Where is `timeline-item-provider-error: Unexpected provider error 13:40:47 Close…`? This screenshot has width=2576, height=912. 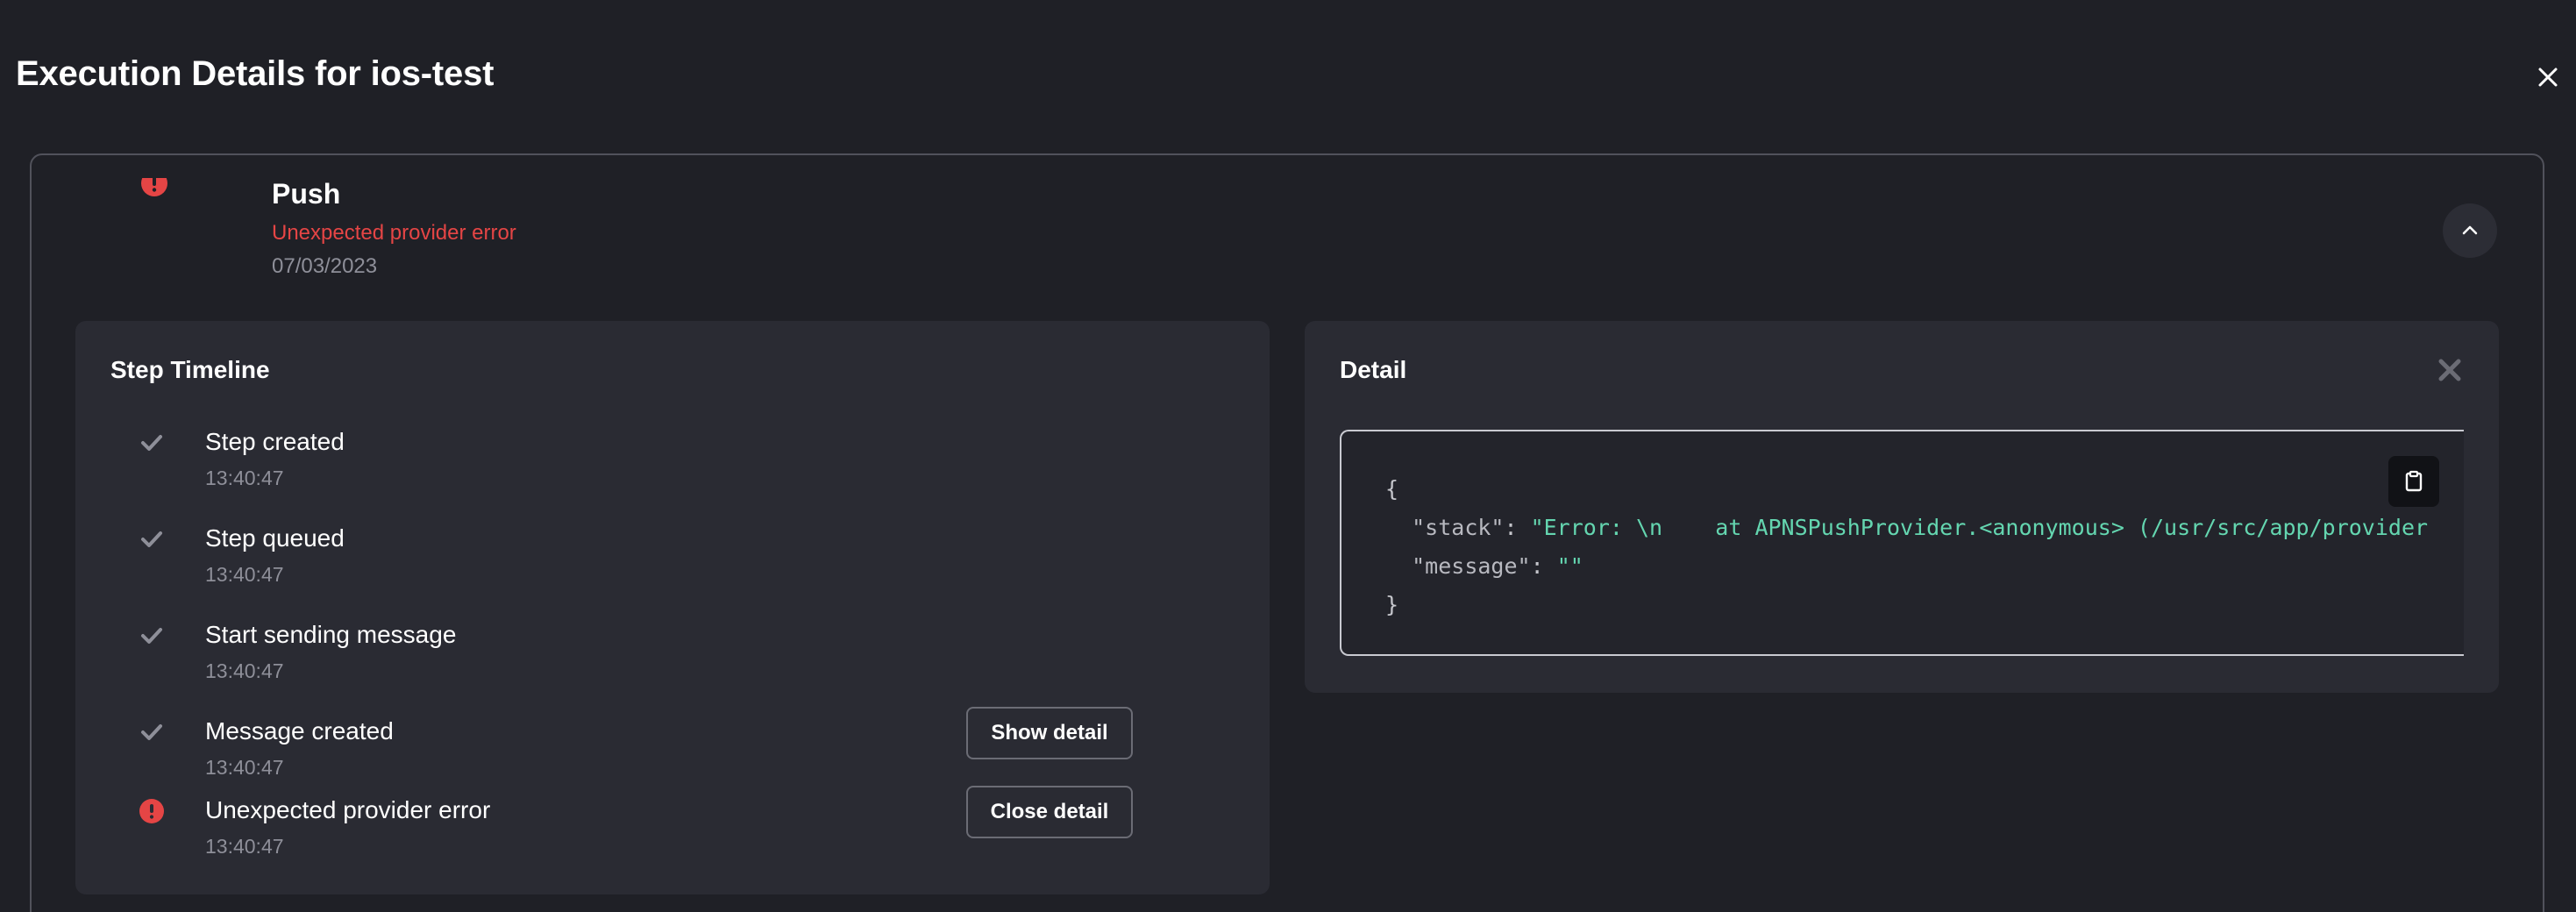
timeline-item-provider-error: Unexpected provider error 13:40:47 Close… is located at coordinates (672, 822).